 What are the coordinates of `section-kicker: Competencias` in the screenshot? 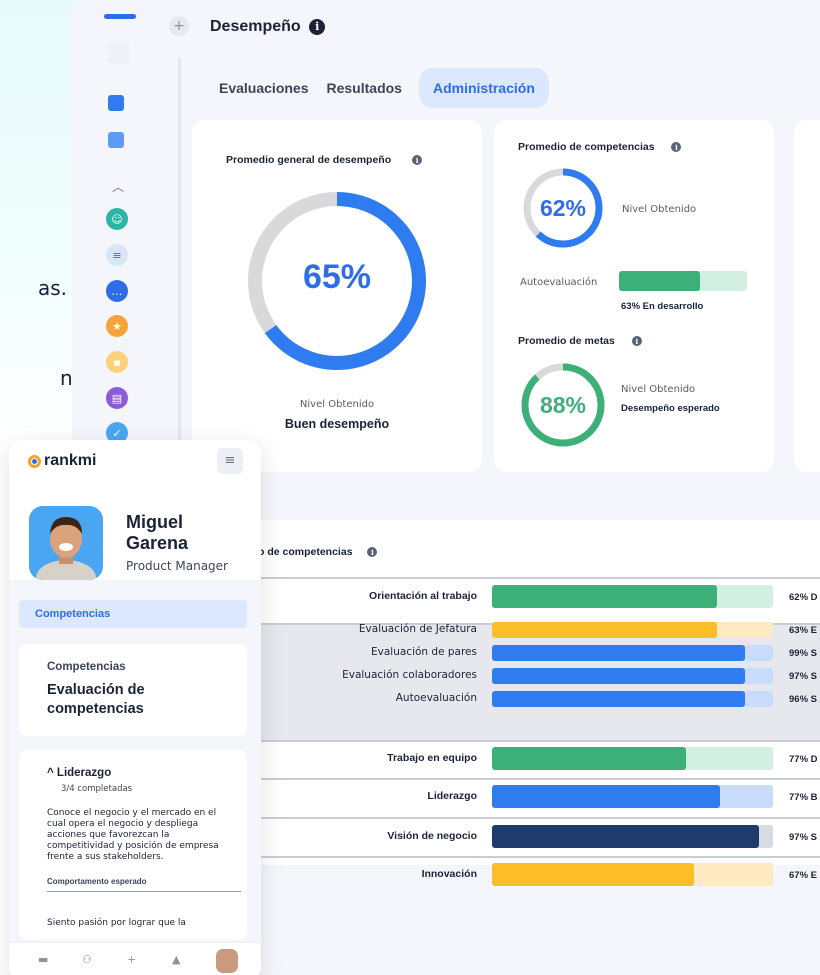 It's located at (86, 667).